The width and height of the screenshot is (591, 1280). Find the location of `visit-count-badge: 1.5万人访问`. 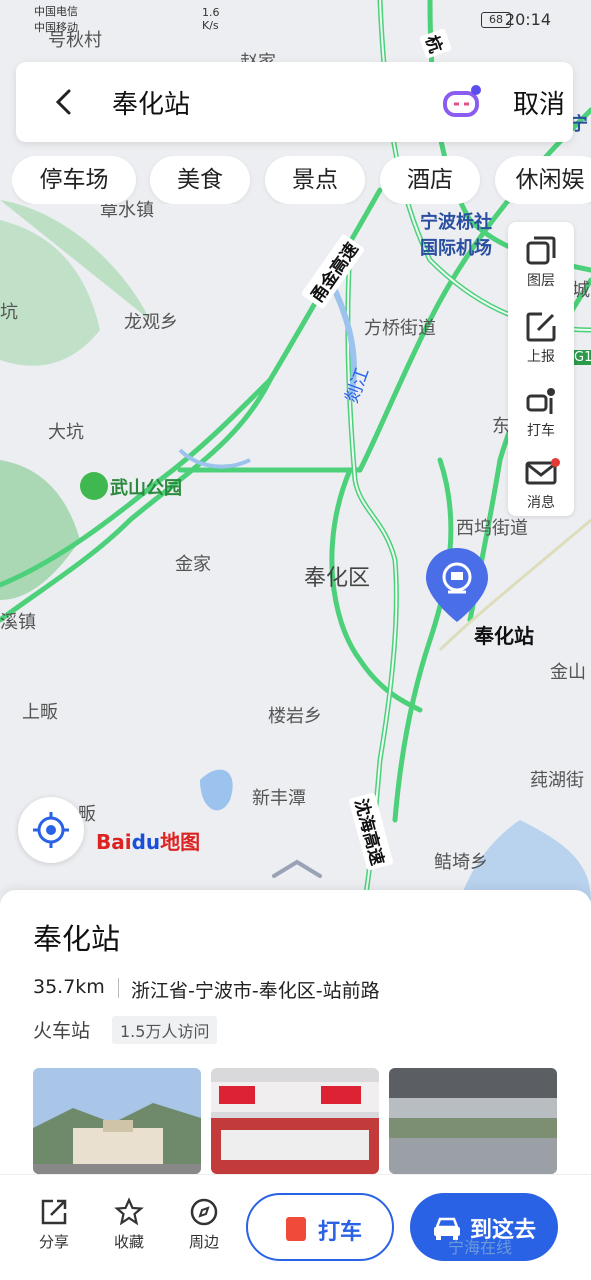

visit-count-badge: 1.5万人访问 is located at coordinates (165, 1030).